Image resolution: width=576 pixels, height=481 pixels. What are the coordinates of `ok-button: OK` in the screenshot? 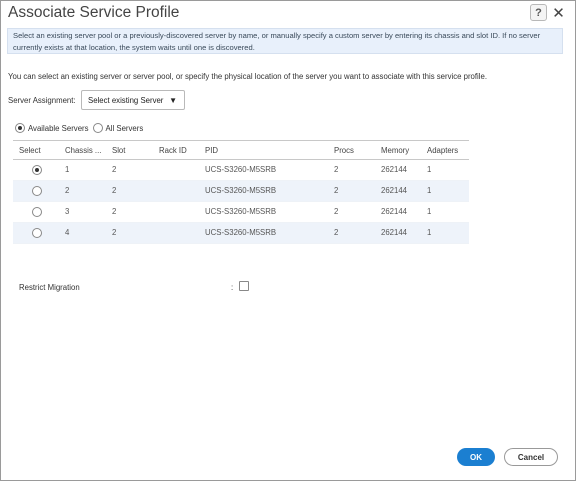 It's located at (476, 457).